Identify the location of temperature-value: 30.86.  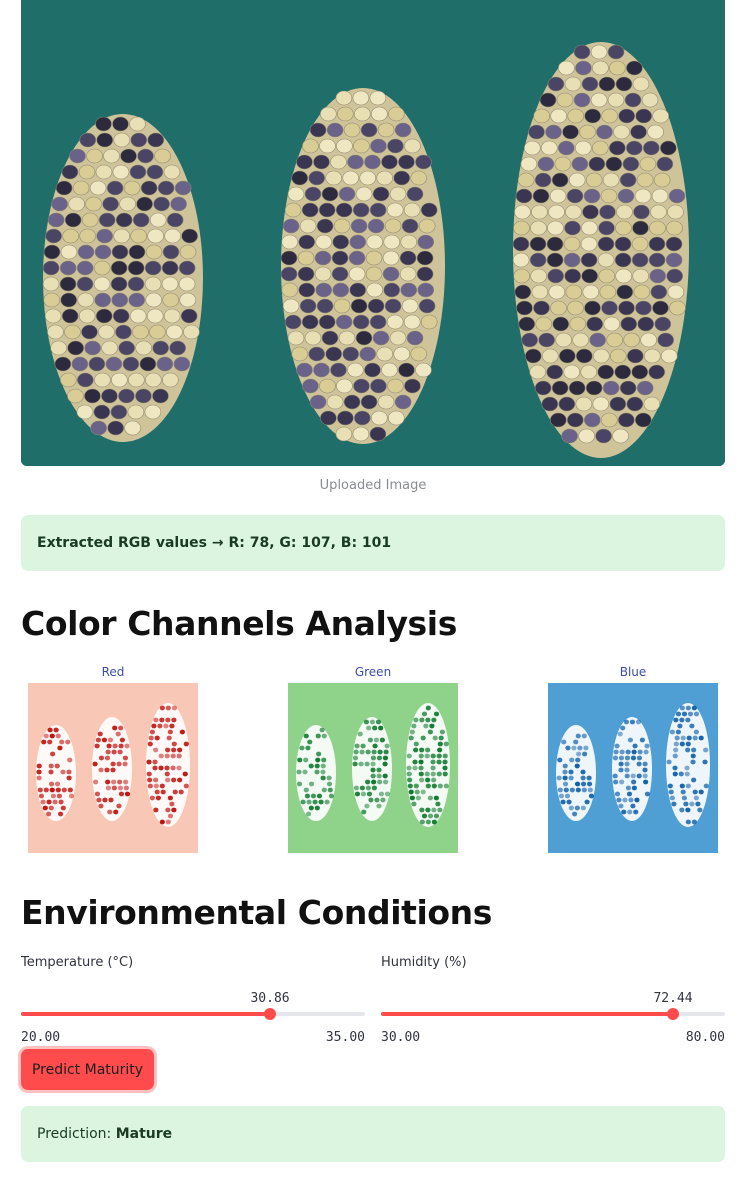
(270, 998).